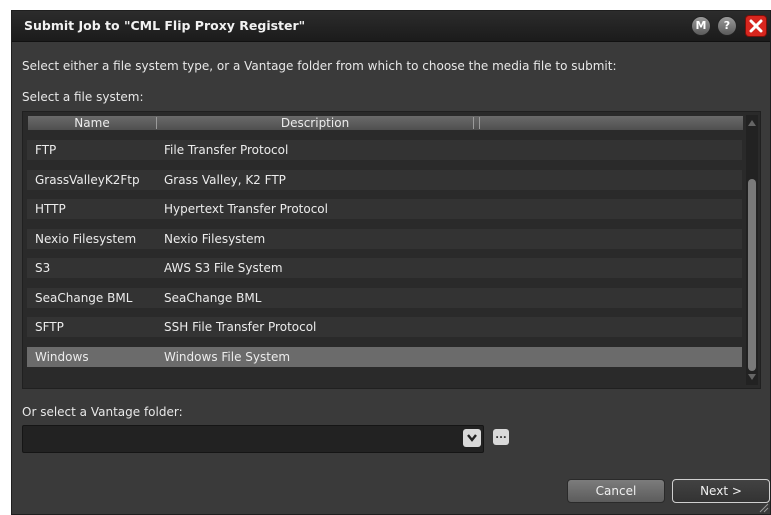 The height and width of the screenshot is (515, 771). Describe the element at coordinates (315, 123) in the screenshot. I see `column-header-description: Description` at that location.